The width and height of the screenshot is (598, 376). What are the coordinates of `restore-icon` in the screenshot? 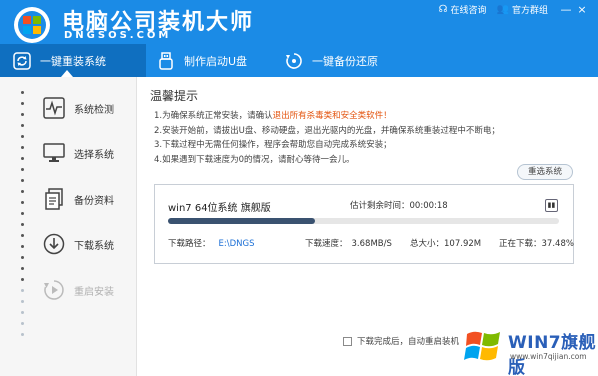 It's located at (294, 61).